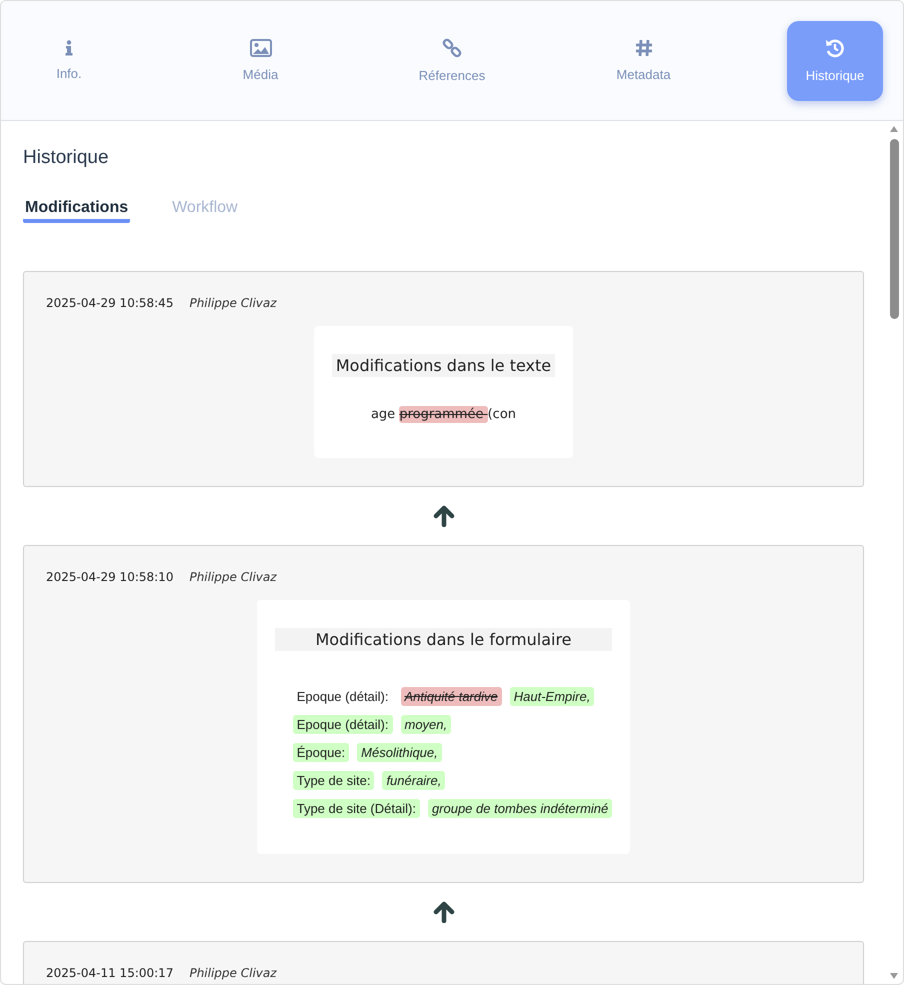  Describe the element at coordinates (894, 229) in the screenshot. I see `scrollbar-thumb` at that location.